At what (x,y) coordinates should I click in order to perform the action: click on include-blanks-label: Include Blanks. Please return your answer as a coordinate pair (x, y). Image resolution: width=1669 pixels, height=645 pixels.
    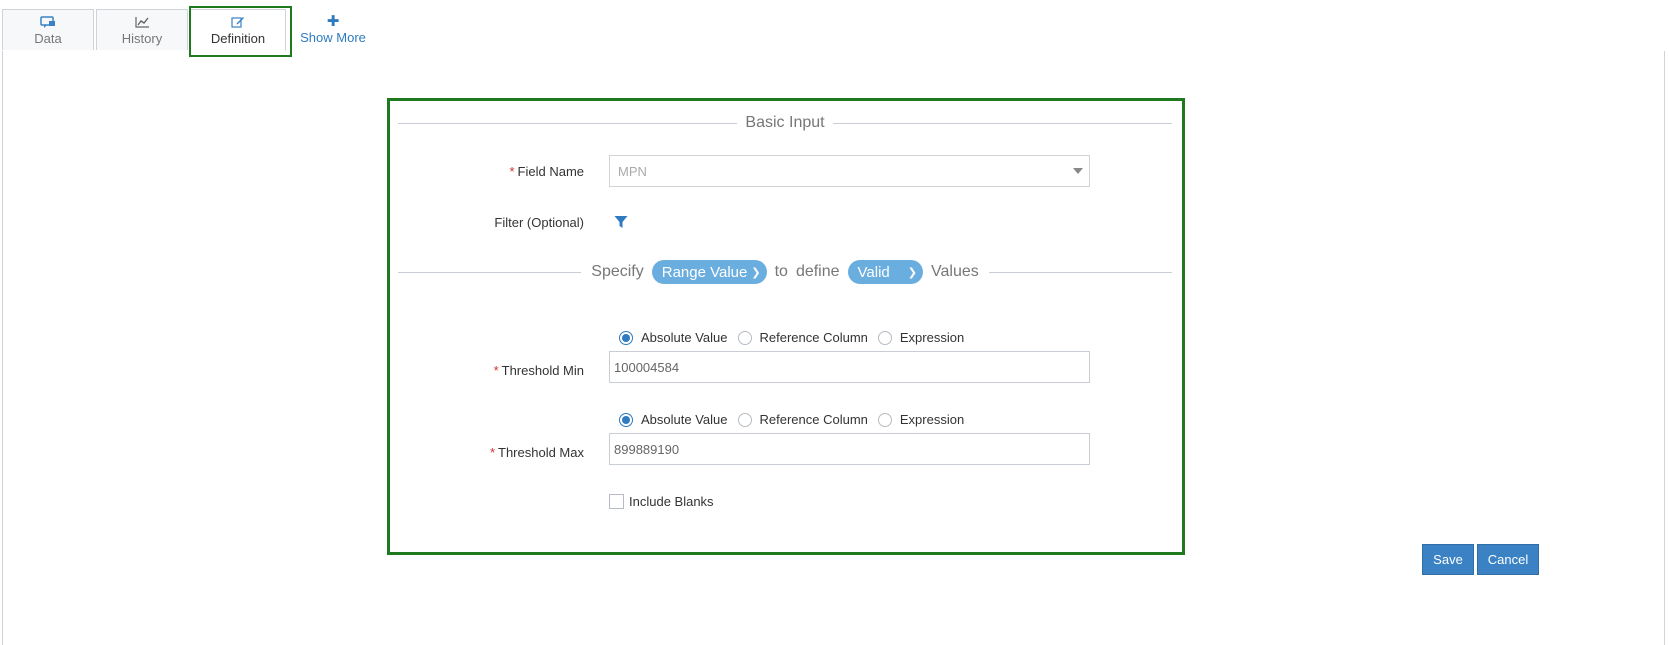
    Looking at the image, I should click on (671, 501).